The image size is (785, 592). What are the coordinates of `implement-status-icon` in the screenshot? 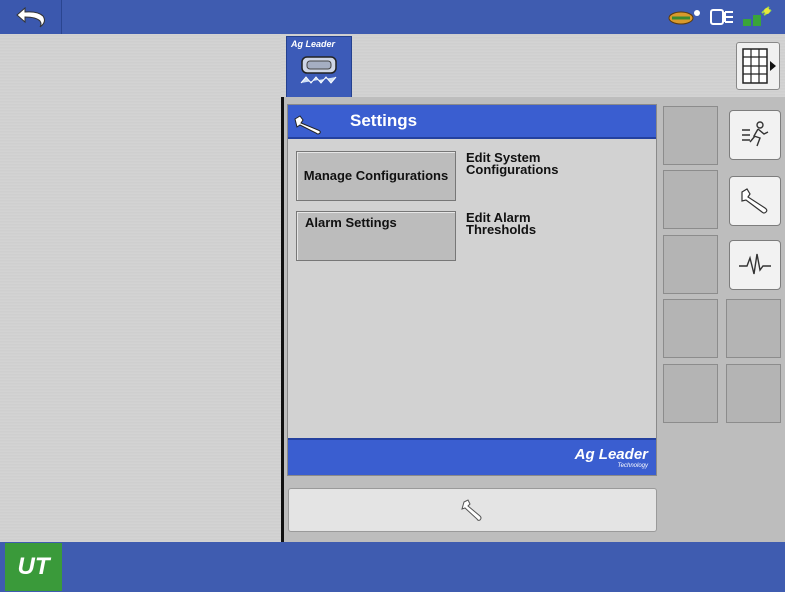 It's located at (685, 17).